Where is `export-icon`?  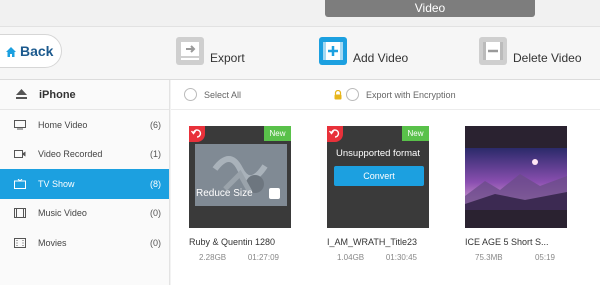
export-icon is located at coordinates (190, 51).